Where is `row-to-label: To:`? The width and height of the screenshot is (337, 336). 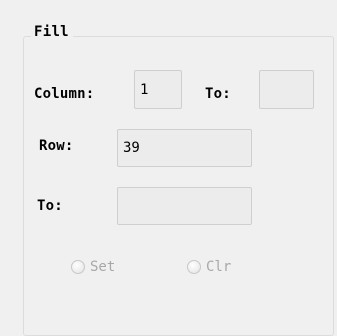 row-to-label: To: is located at coordinates (50, 206).